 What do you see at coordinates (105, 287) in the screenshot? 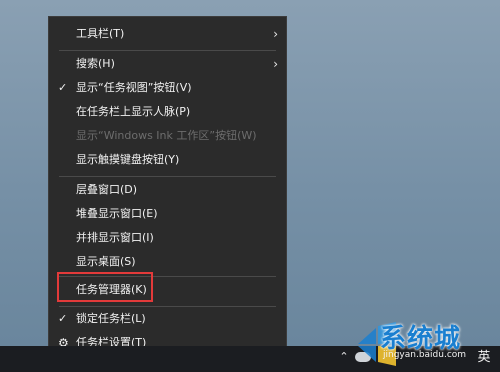
I see `task-manager-highlight-box` at bounding box center [105, 287].